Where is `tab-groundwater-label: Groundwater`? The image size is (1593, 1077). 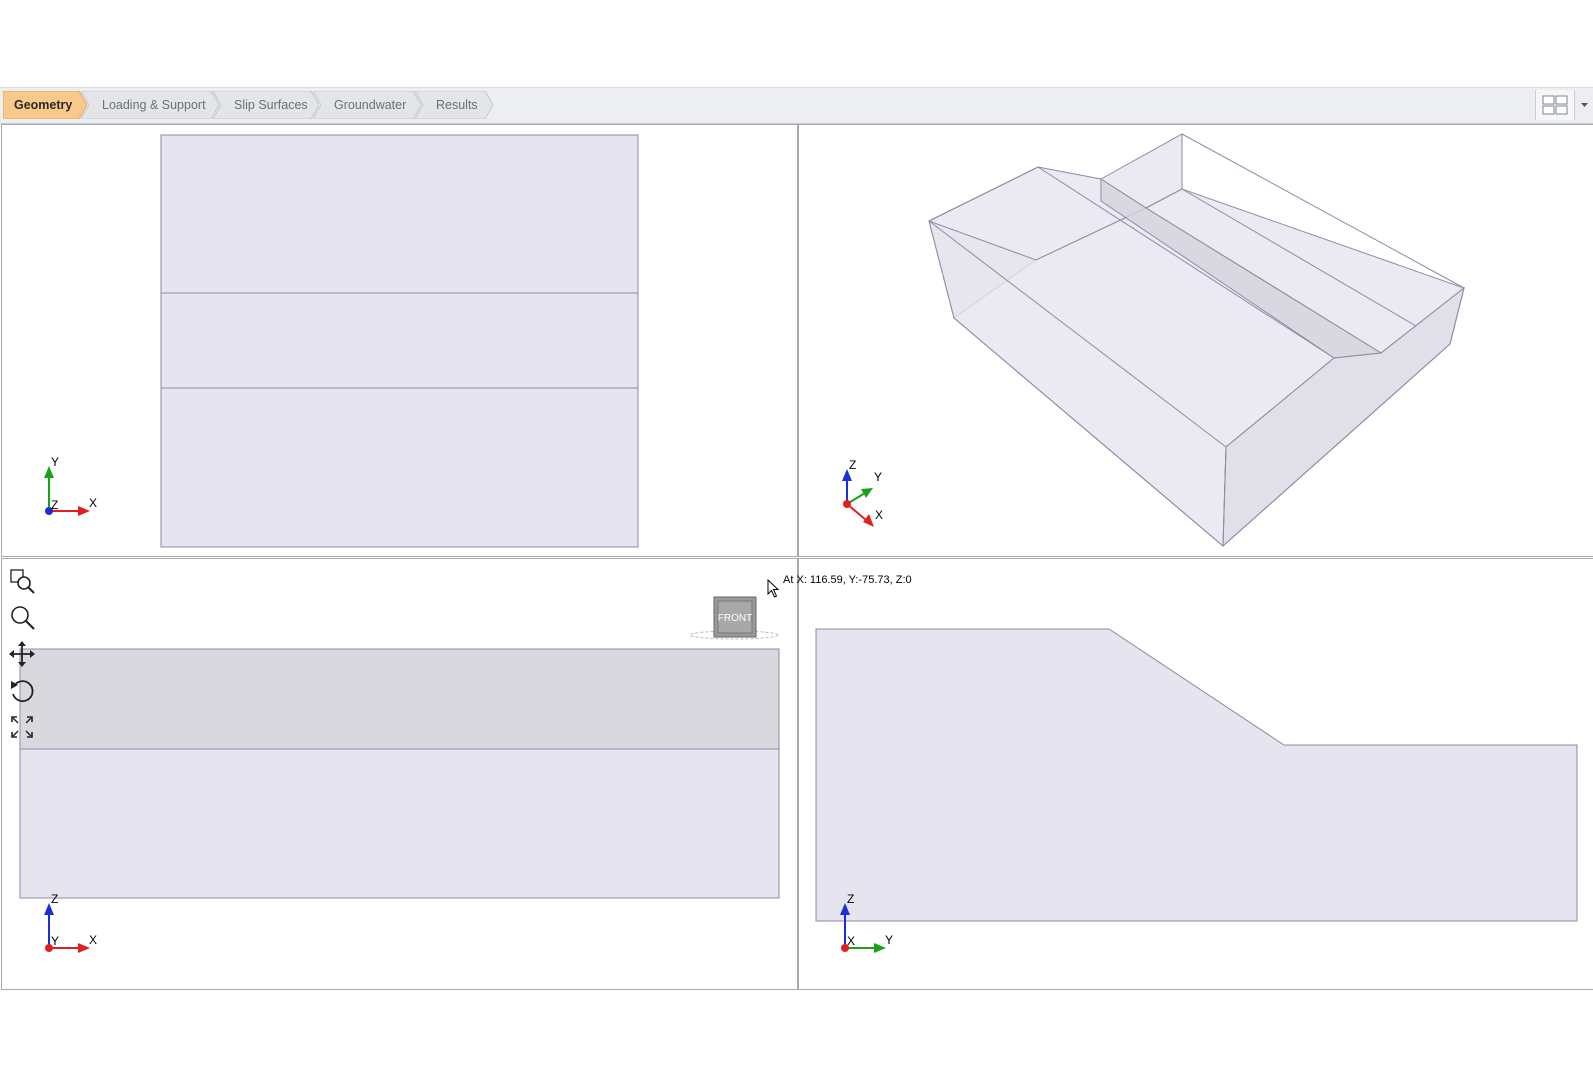 tab-groundwater-label: Groundwater is located at coordinates (370, 105).